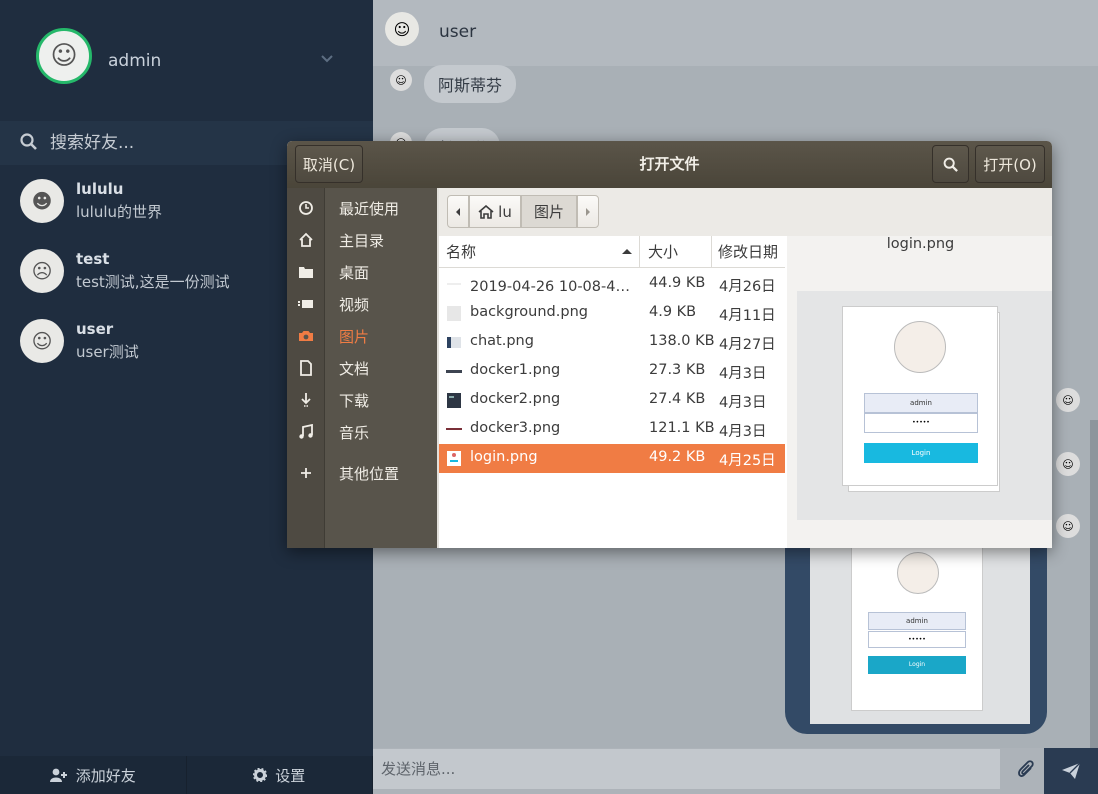 The height and width of the screenshot is (794, 1098). I want to click on place-label: 桌面, so click(354, 273).